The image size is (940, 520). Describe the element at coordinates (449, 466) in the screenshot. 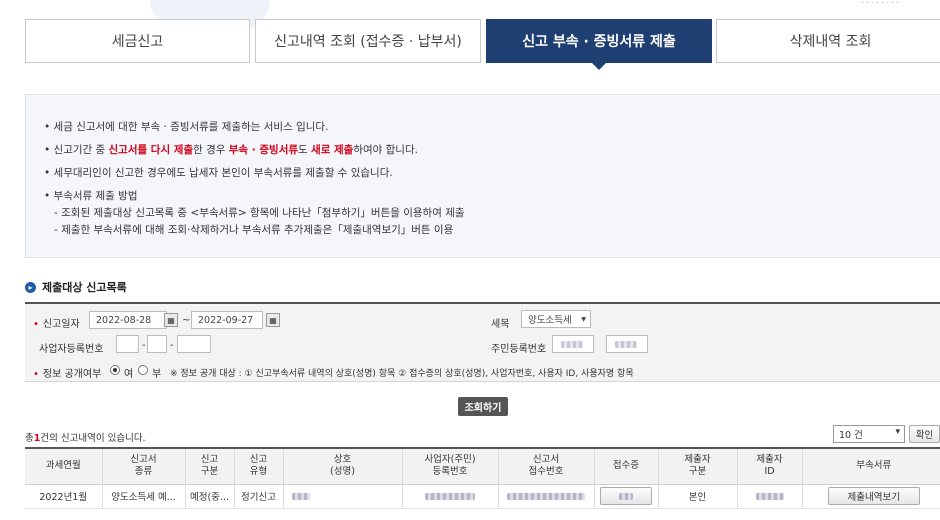

I see `col-reg-number: 사업자(주민) 등록번호` at that location.